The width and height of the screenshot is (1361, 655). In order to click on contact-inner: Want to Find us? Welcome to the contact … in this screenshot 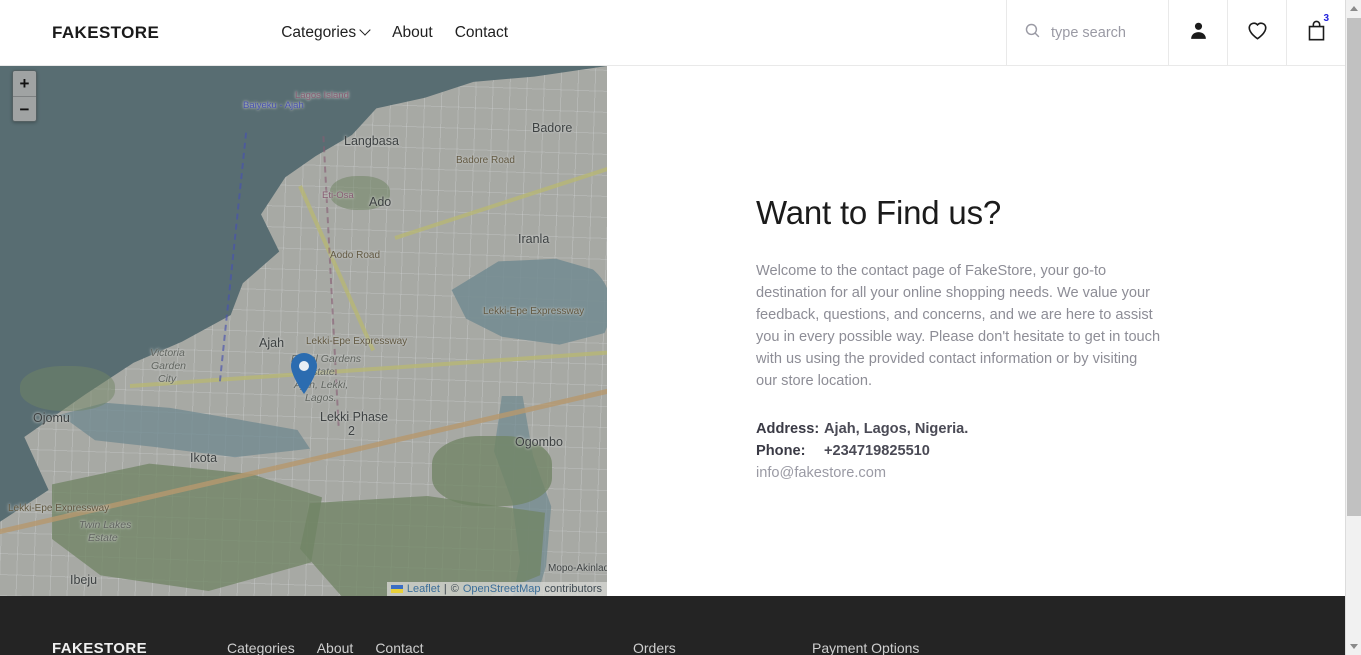, I will do `click(966, 339)`.